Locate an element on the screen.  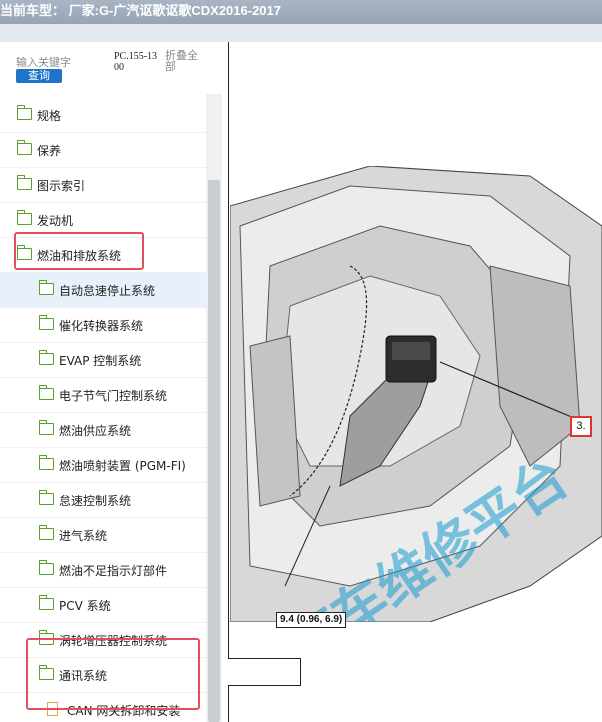
tree-item-label: 发动机 is located at coordinates (55, 221).